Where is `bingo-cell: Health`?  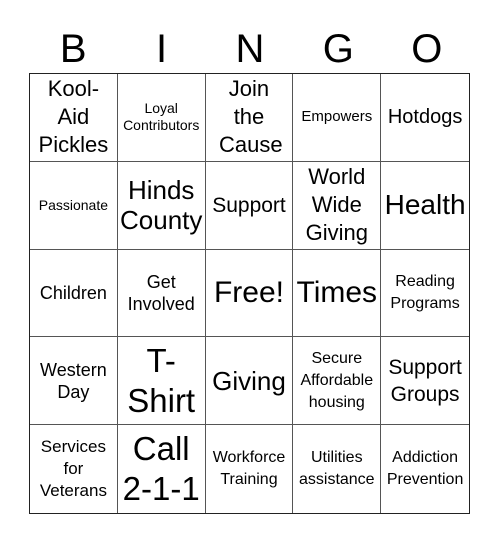
bingo-cell: Health is located at coordinates (425, 206).